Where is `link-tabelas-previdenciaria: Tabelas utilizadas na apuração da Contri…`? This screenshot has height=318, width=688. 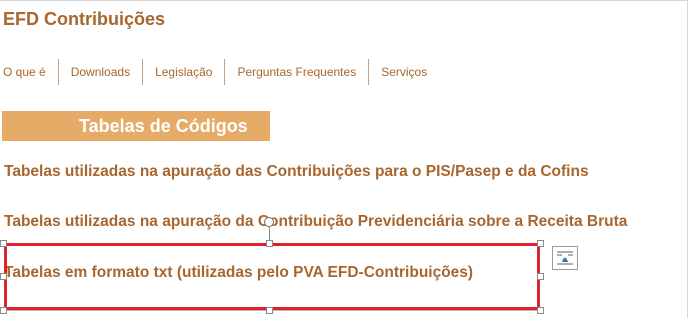 link-tabelas-previdenciaria: Tabelas utilizadas na apuração da Contri… is located at coordinates (315, 222).